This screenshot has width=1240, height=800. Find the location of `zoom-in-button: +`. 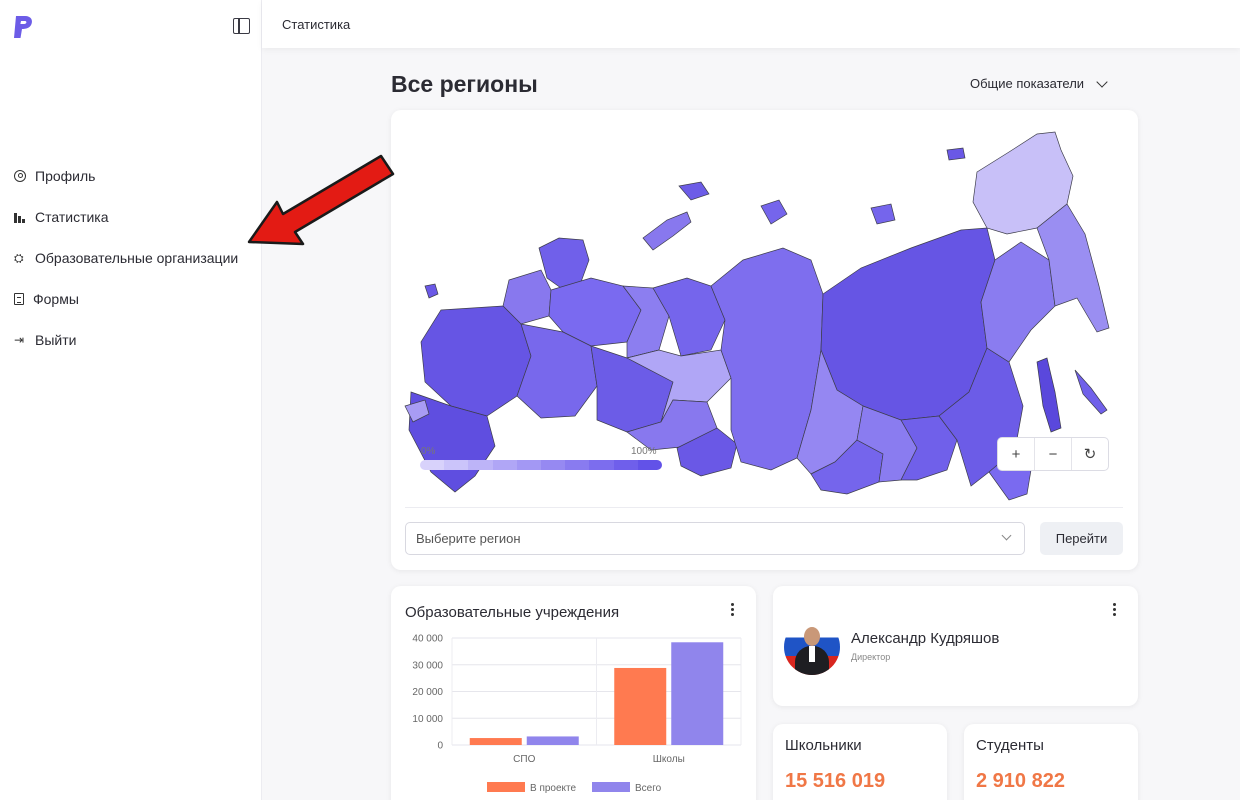

zoom-in-button: + is located at coordinates (1016, 454).